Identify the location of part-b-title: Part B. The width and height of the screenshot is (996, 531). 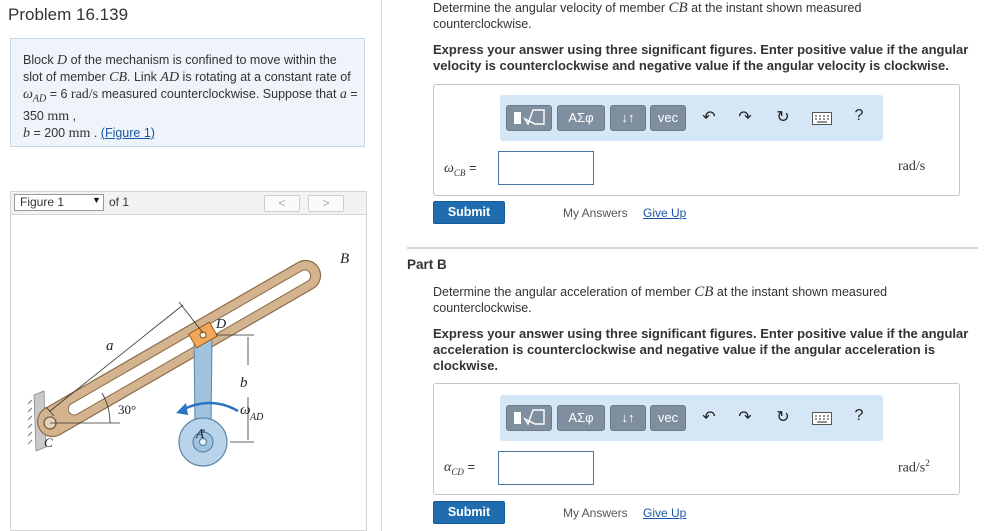
(427, 264).